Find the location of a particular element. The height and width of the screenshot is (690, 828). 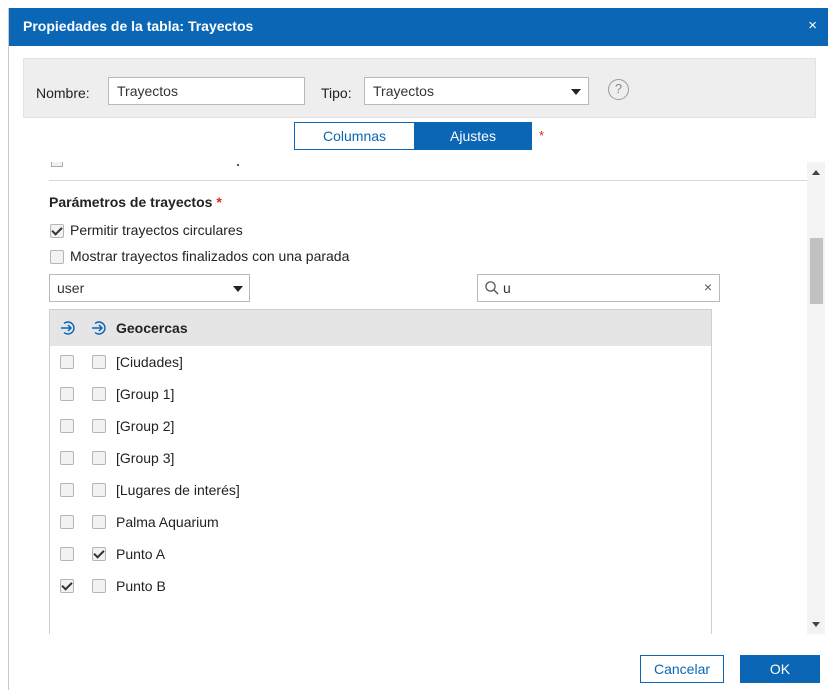

list-item-label: Palma Aquarium is located at coordinates (167, 522).